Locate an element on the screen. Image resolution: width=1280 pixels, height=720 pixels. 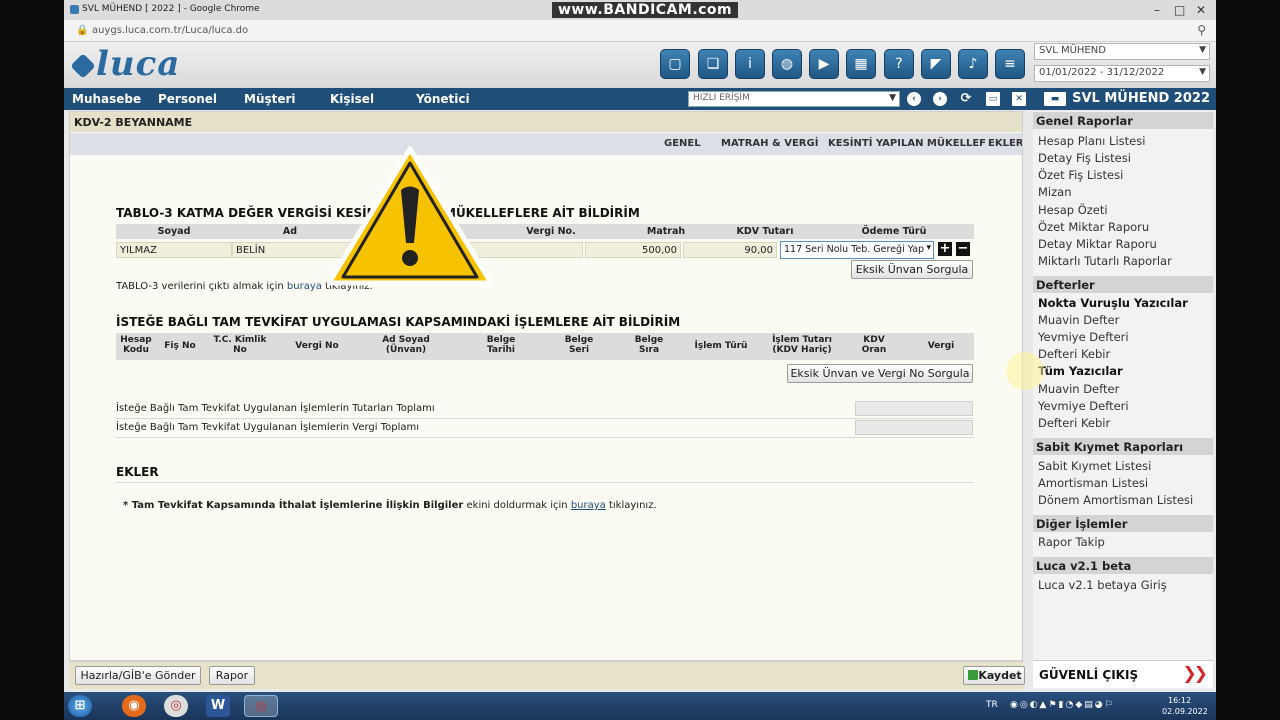
language-indicator: TR is located at coordinates (992, 705).